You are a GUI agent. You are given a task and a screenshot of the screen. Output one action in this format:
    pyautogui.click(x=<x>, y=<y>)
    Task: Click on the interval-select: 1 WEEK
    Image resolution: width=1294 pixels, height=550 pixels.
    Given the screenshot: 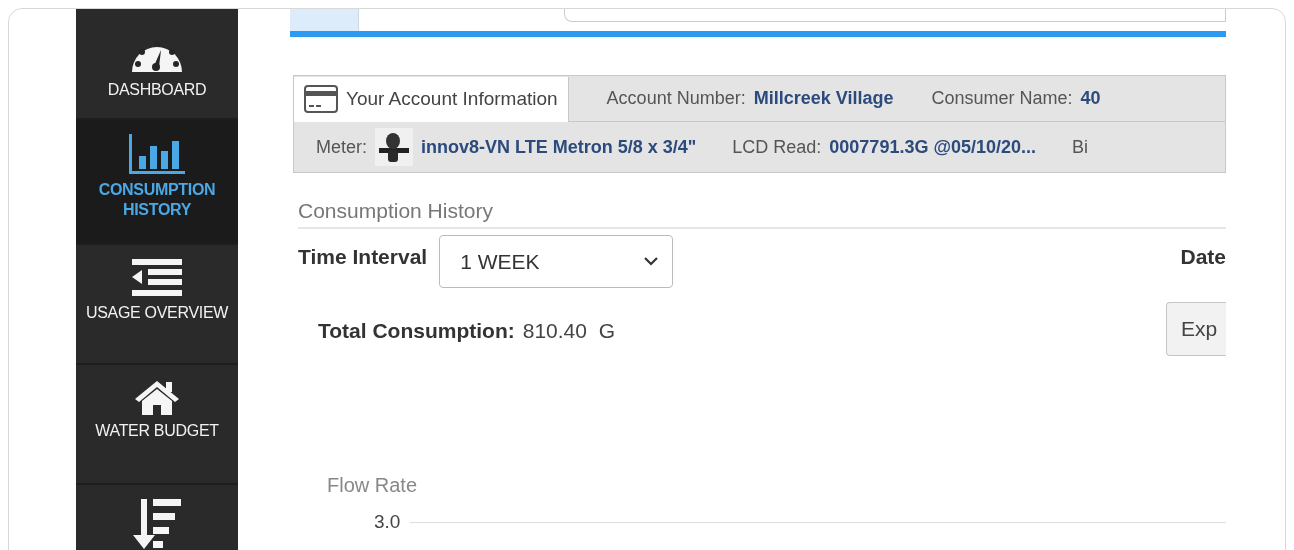 What is the action you would take?
    pyautogui.click(x=556, y=261)
    